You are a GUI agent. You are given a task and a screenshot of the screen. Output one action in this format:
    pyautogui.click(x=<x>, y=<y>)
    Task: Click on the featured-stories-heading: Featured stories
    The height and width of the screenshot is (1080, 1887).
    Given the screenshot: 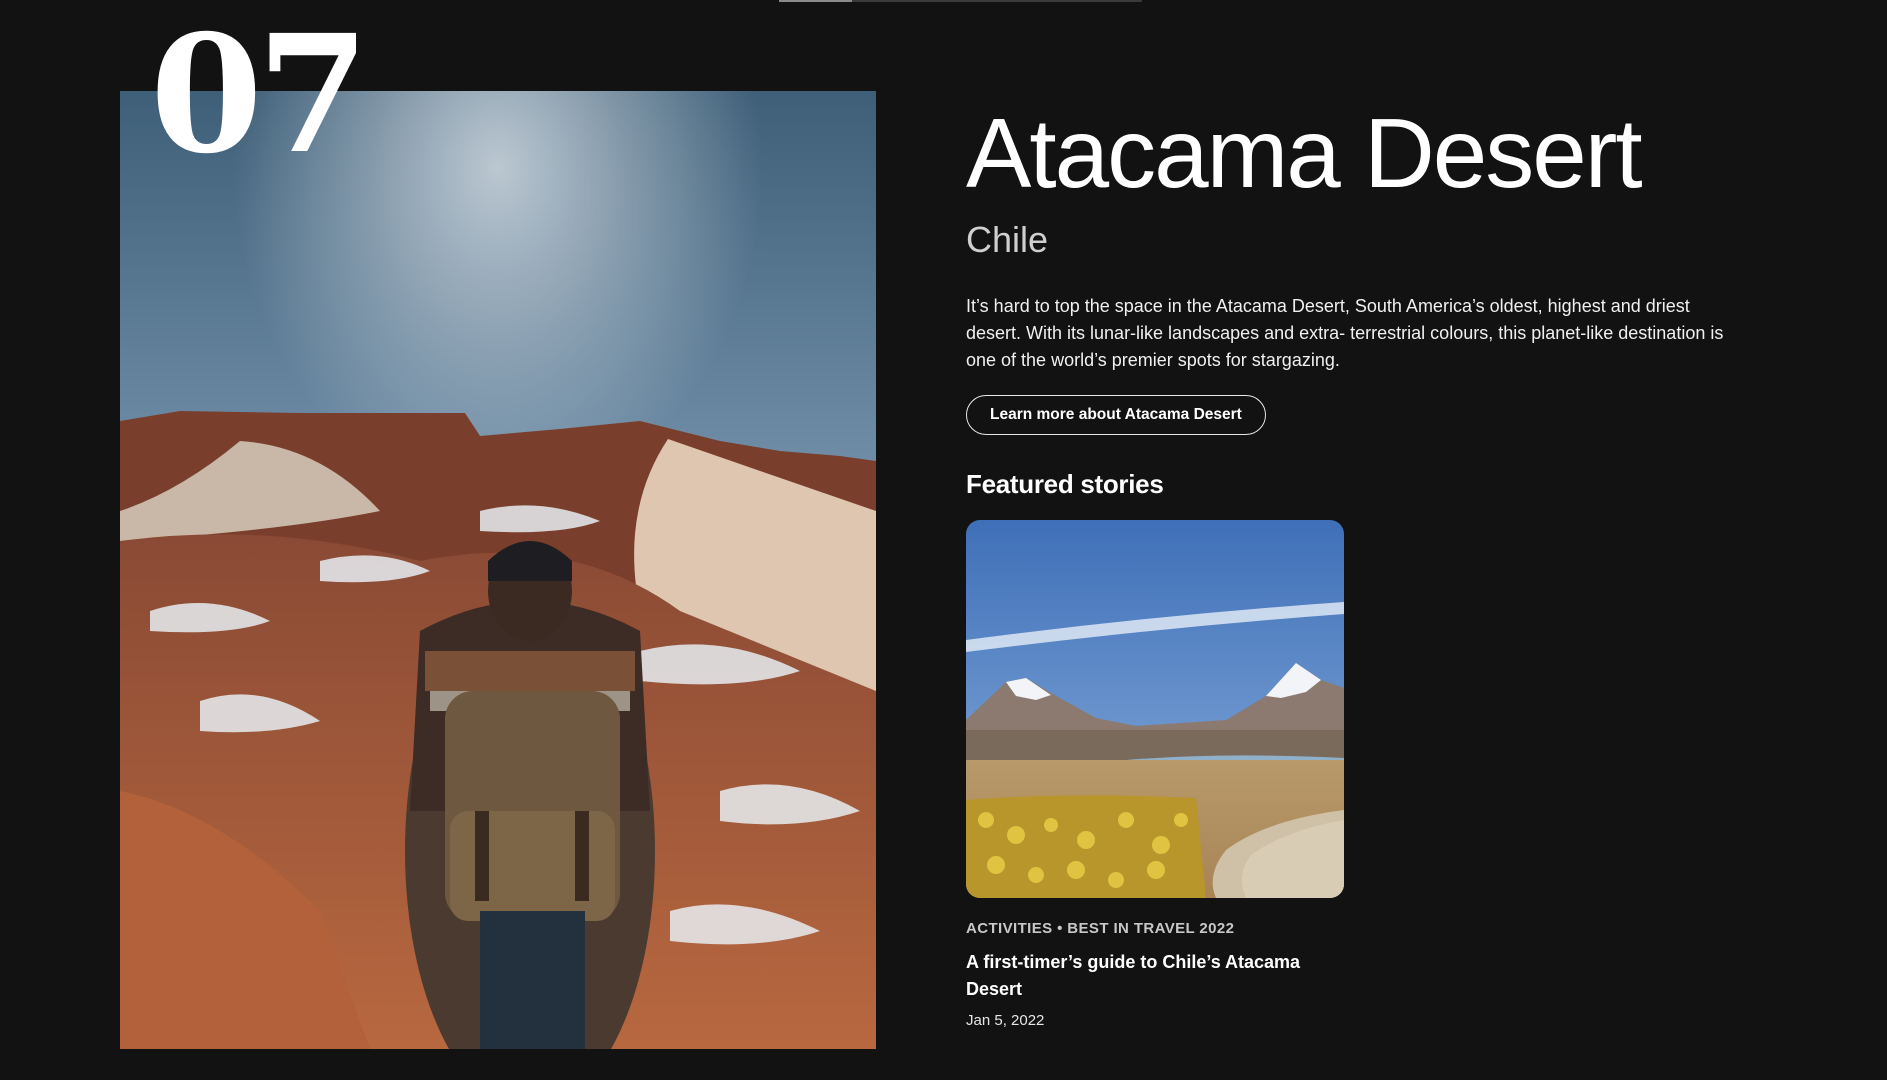 What is the action you would take?
    pyautogui.click(x=1065, y=484)
    